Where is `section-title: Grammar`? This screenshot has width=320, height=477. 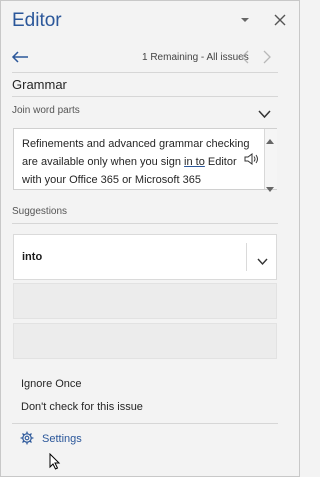
section-title: Grammar is located at coordinates (39, 84).